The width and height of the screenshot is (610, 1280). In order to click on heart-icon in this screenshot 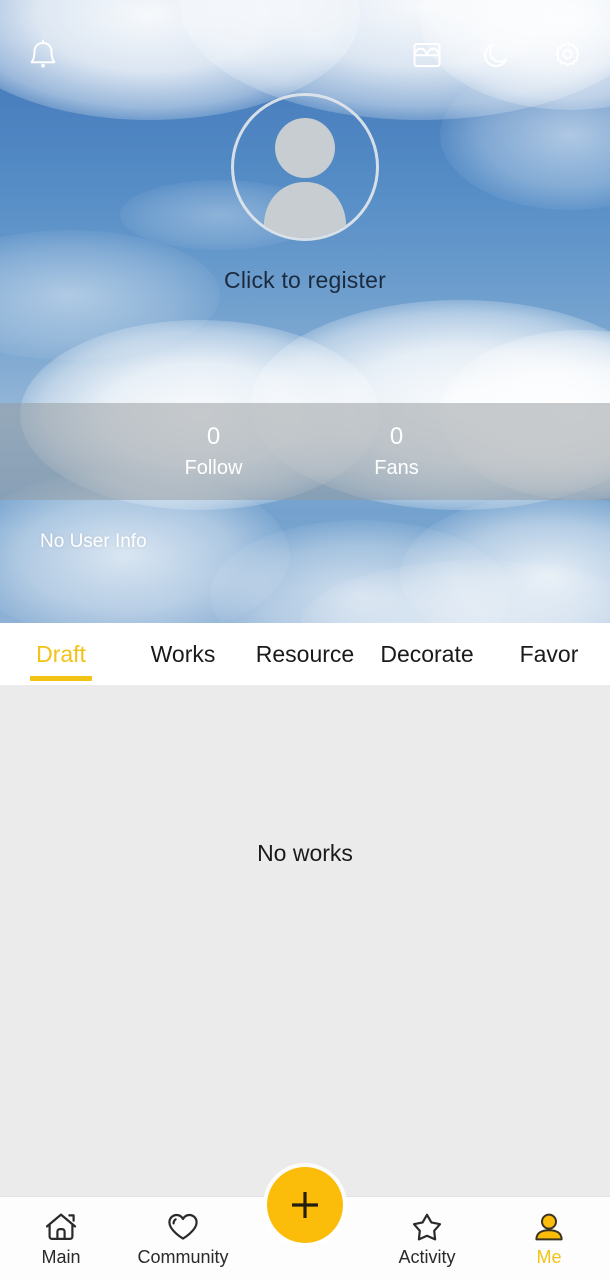, I will do `click(183, 1227)`.